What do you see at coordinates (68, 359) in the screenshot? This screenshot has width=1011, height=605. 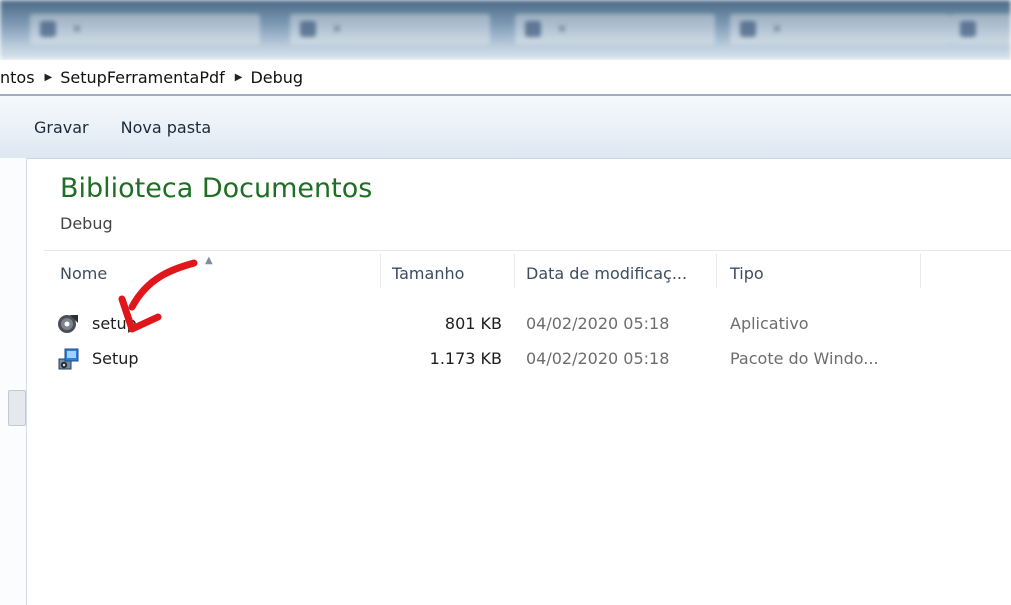 I see `windows-installer-package-icon` at bounding box center [68, 359].